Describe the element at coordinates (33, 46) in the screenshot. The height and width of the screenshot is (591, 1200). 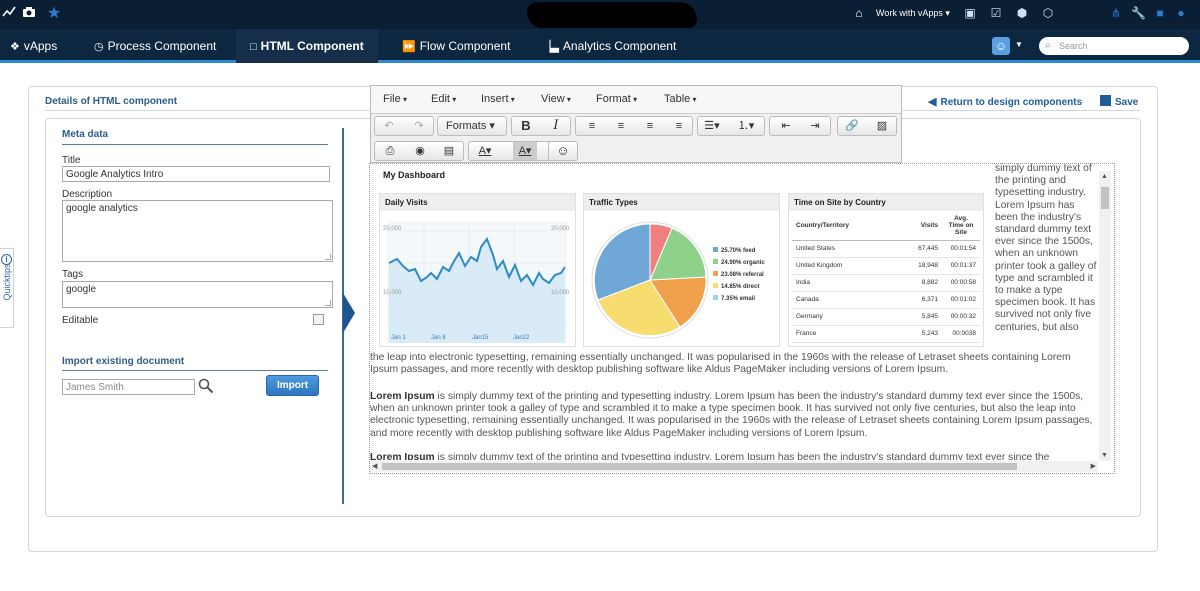
I see `nav-vapps: ❖ vApps` at that location.